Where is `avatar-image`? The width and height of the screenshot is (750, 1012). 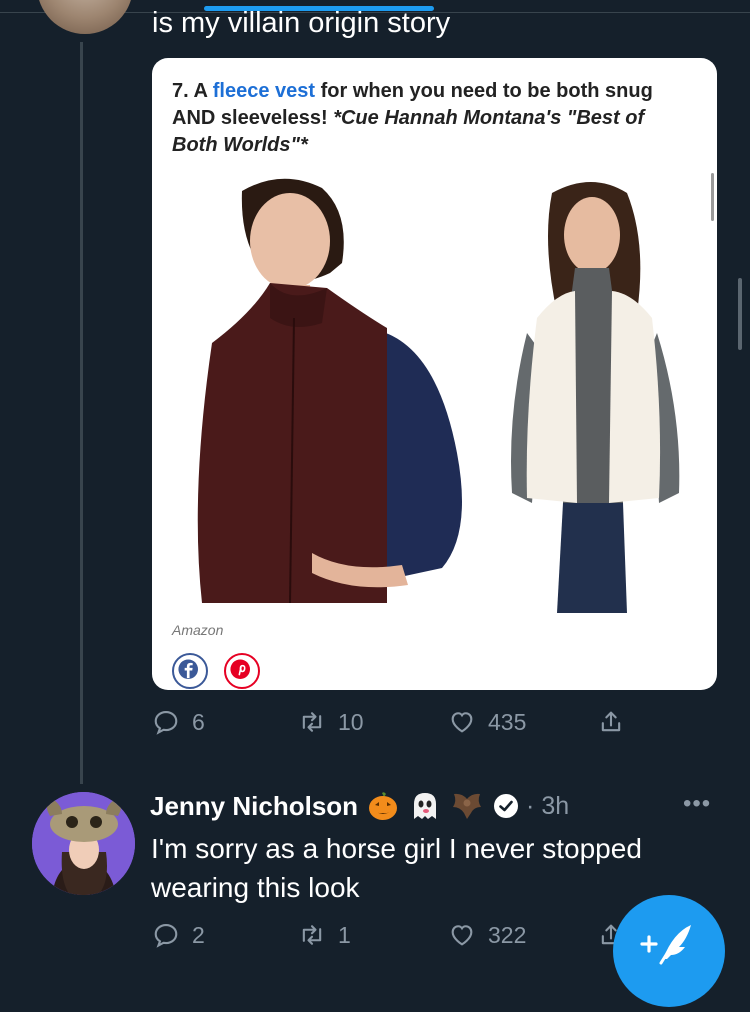
avatar-image is located at coordinates (83, 843).